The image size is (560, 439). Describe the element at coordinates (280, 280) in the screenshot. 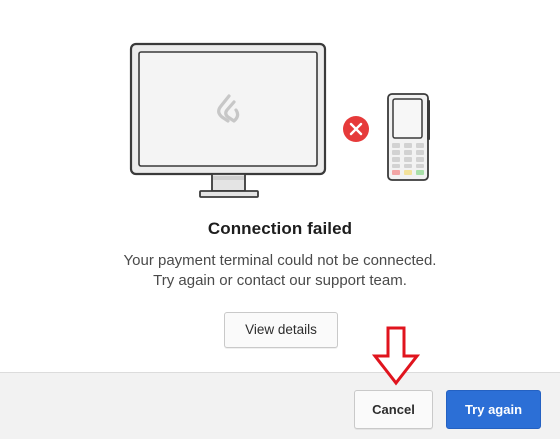

I see `message-line-2: Try again or contact our support team.` at that location.